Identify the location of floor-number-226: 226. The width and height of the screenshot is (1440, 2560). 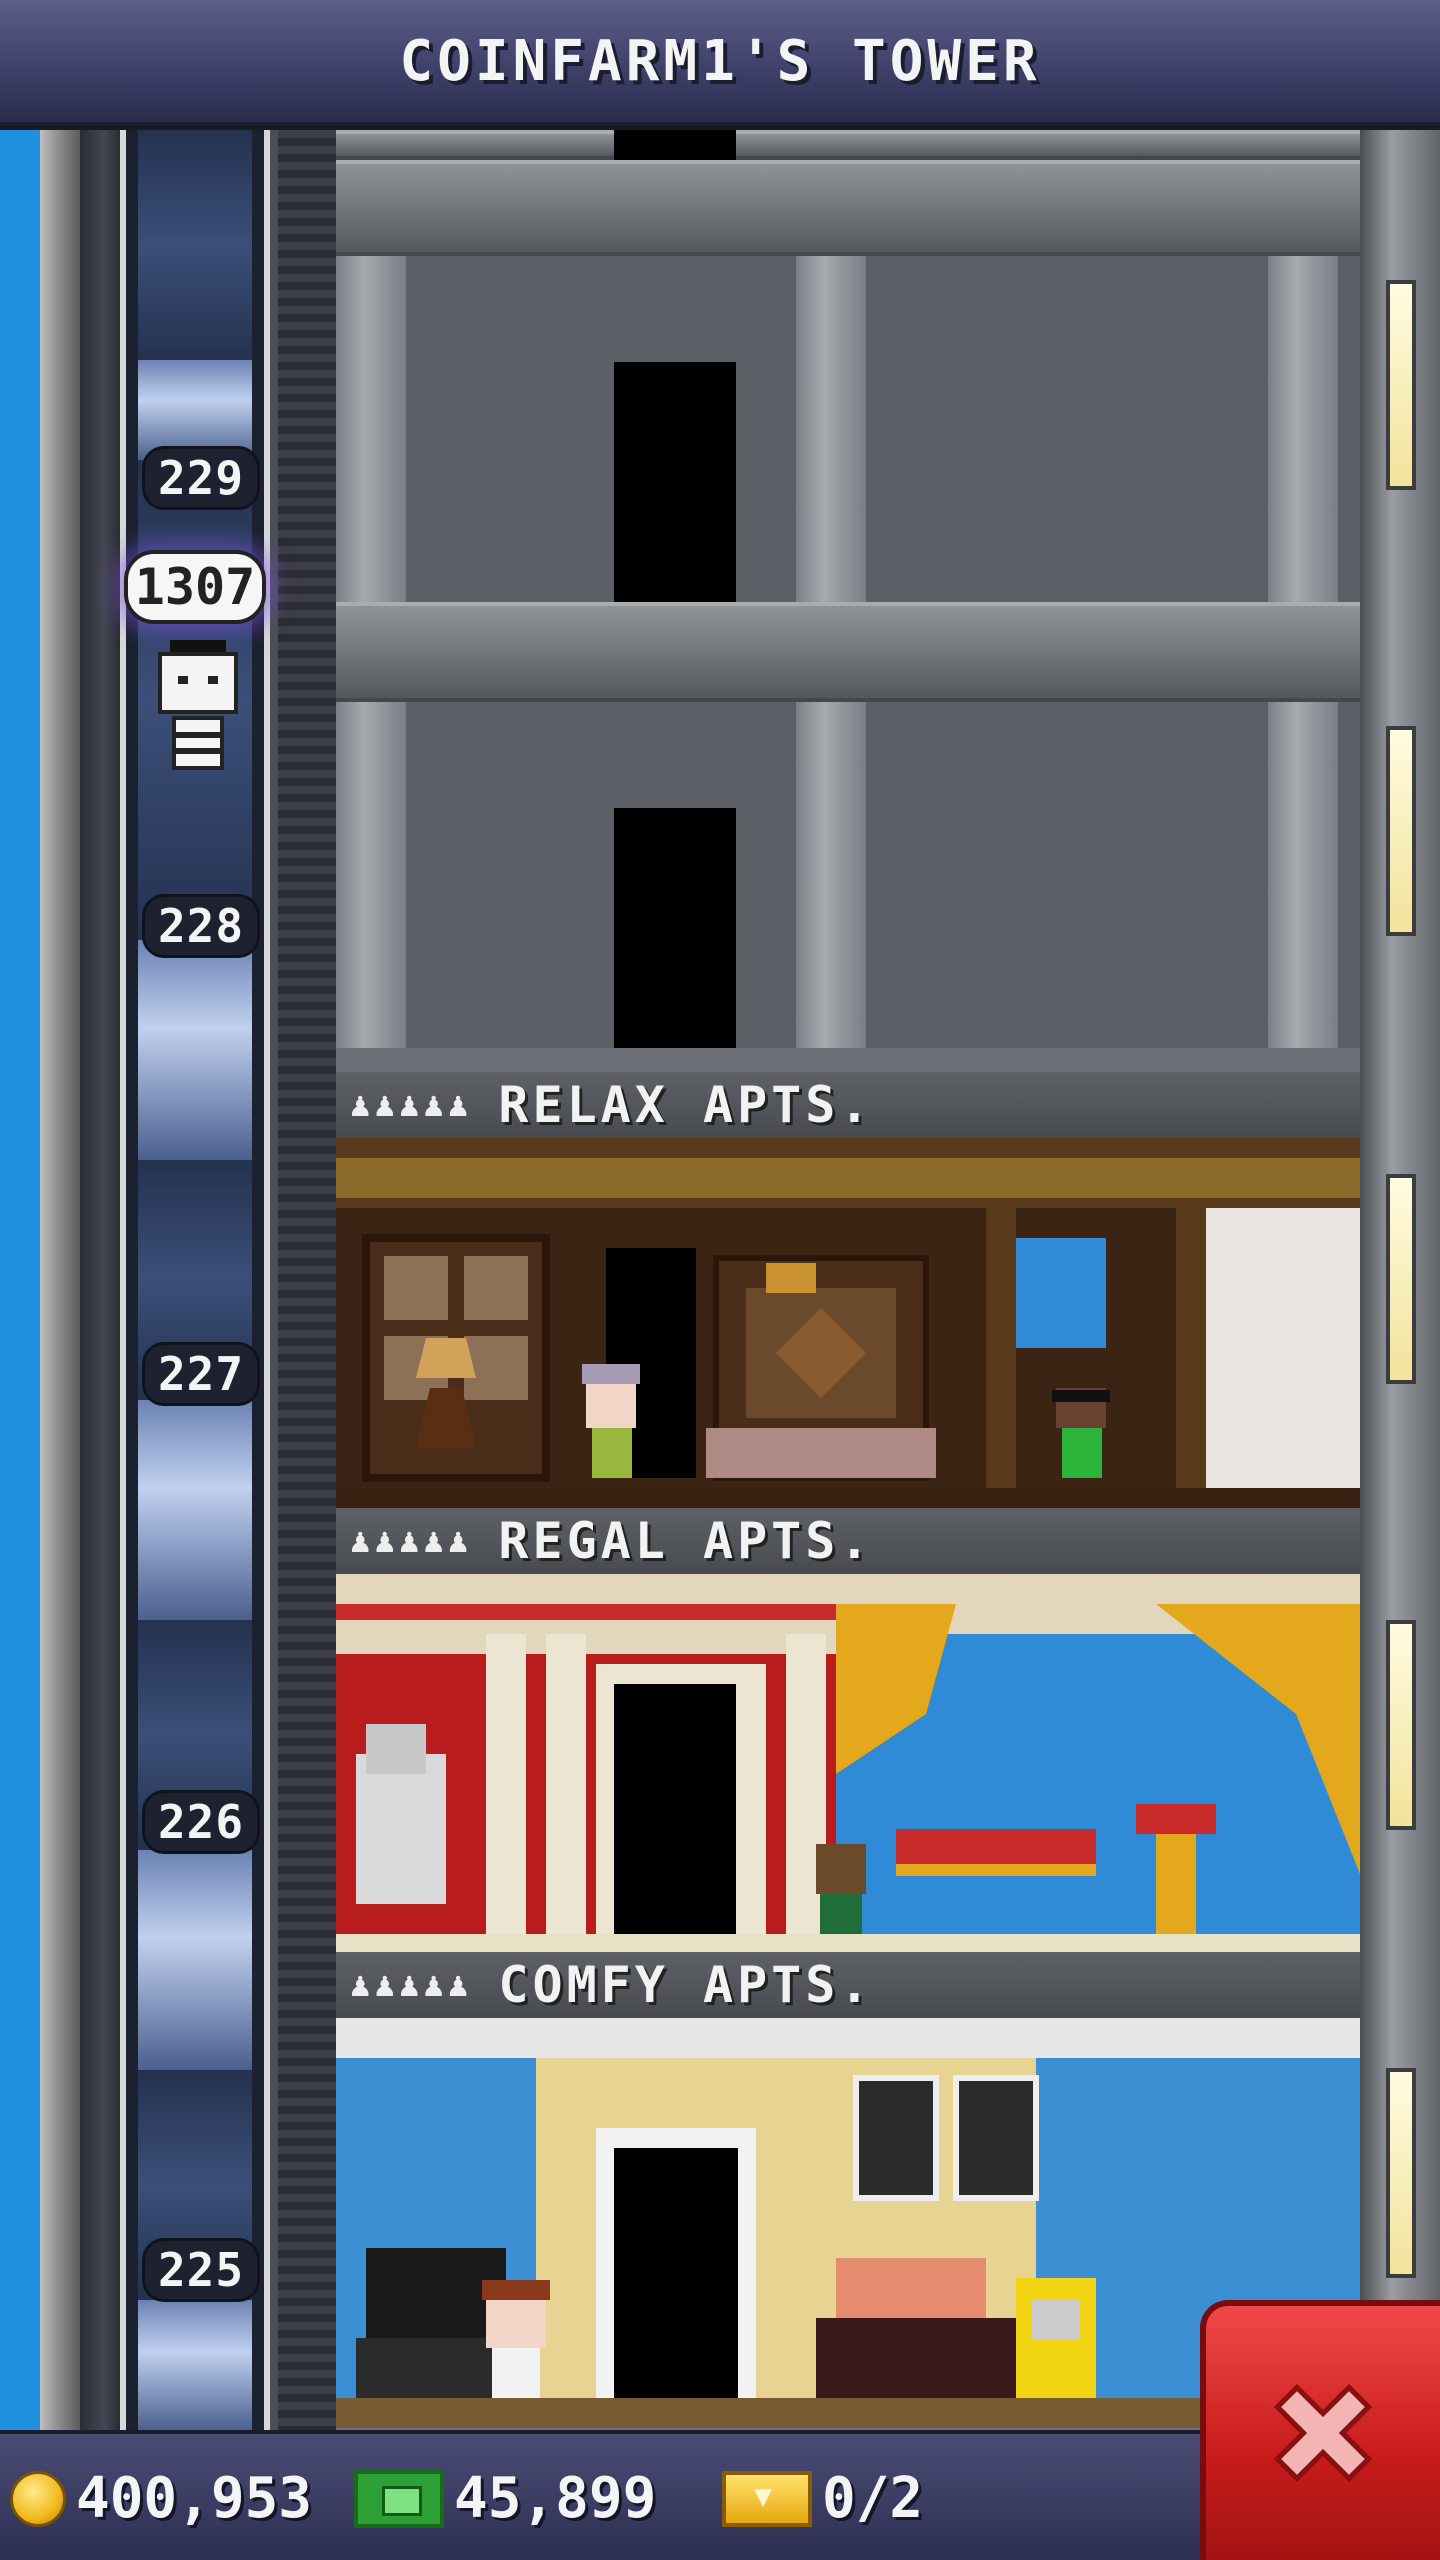
(201, 1822).